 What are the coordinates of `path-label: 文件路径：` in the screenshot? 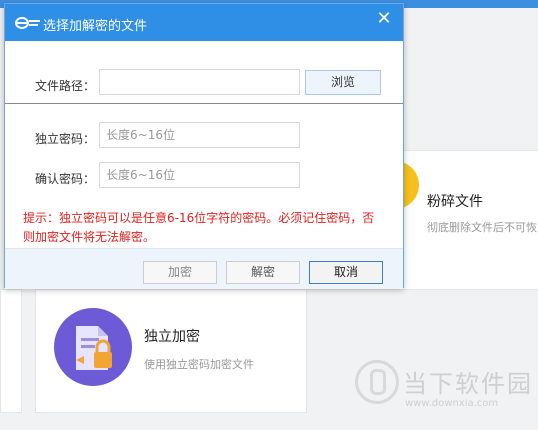 It's located at (65, 86).